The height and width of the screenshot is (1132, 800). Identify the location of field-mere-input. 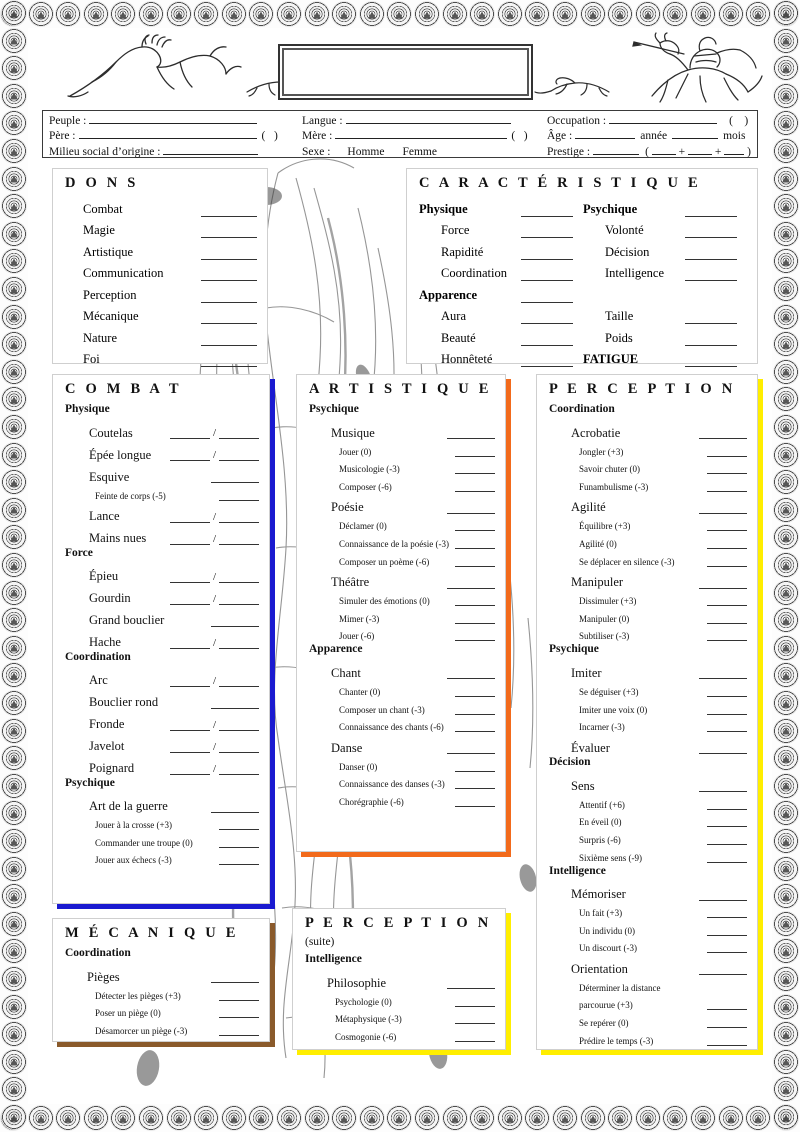
(421, 134).